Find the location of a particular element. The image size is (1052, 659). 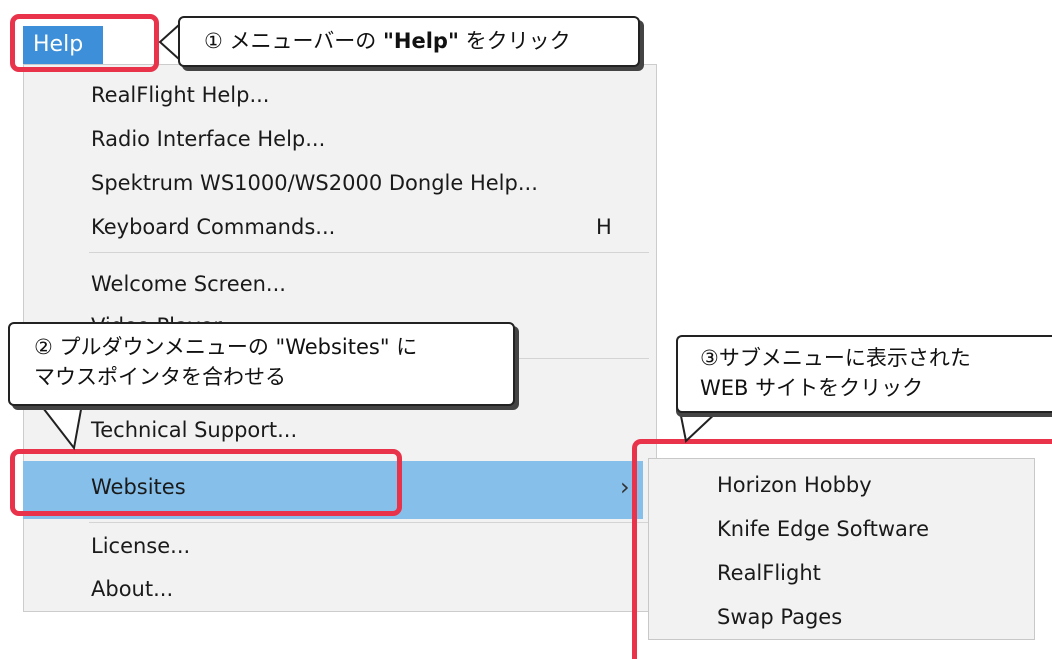

annotation-highlight-help is located at coordinates (84, 43).